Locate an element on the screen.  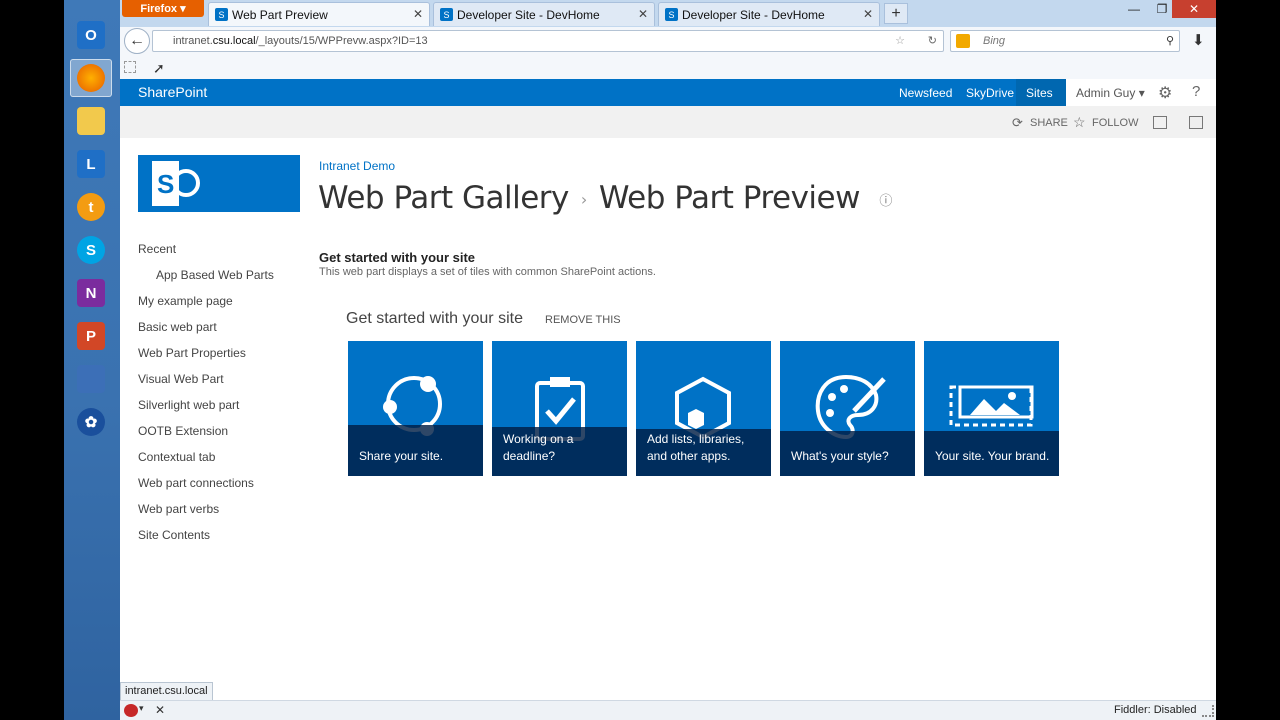
resize-grip-icon is located at coordinates (1208, 711).